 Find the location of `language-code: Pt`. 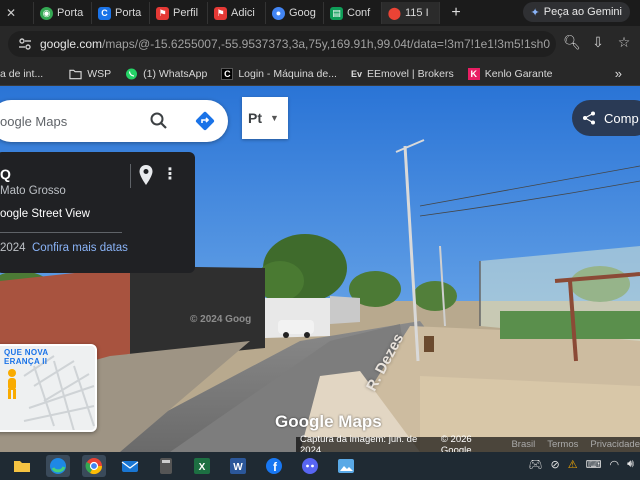

language-code: Pt is located at coordinates (255, 118).